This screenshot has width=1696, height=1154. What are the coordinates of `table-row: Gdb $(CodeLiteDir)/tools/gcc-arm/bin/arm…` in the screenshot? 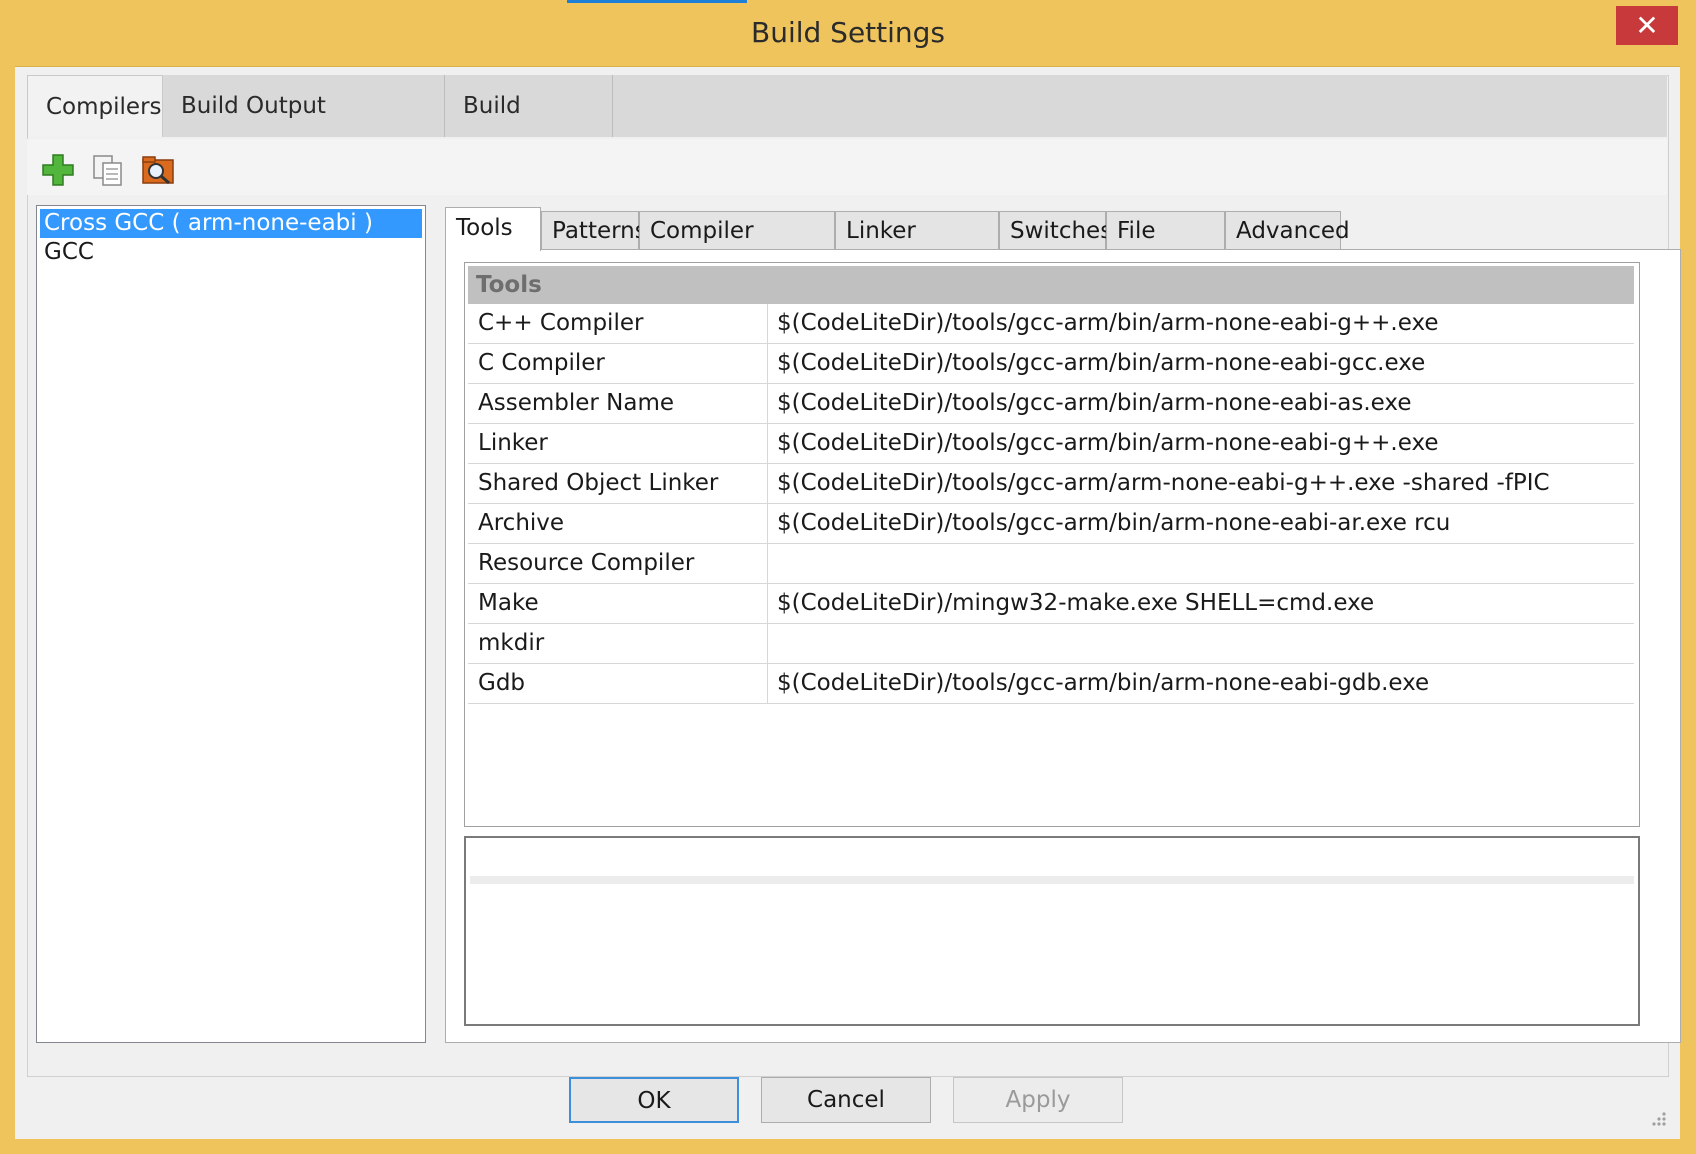 It's located at (1051, 684).